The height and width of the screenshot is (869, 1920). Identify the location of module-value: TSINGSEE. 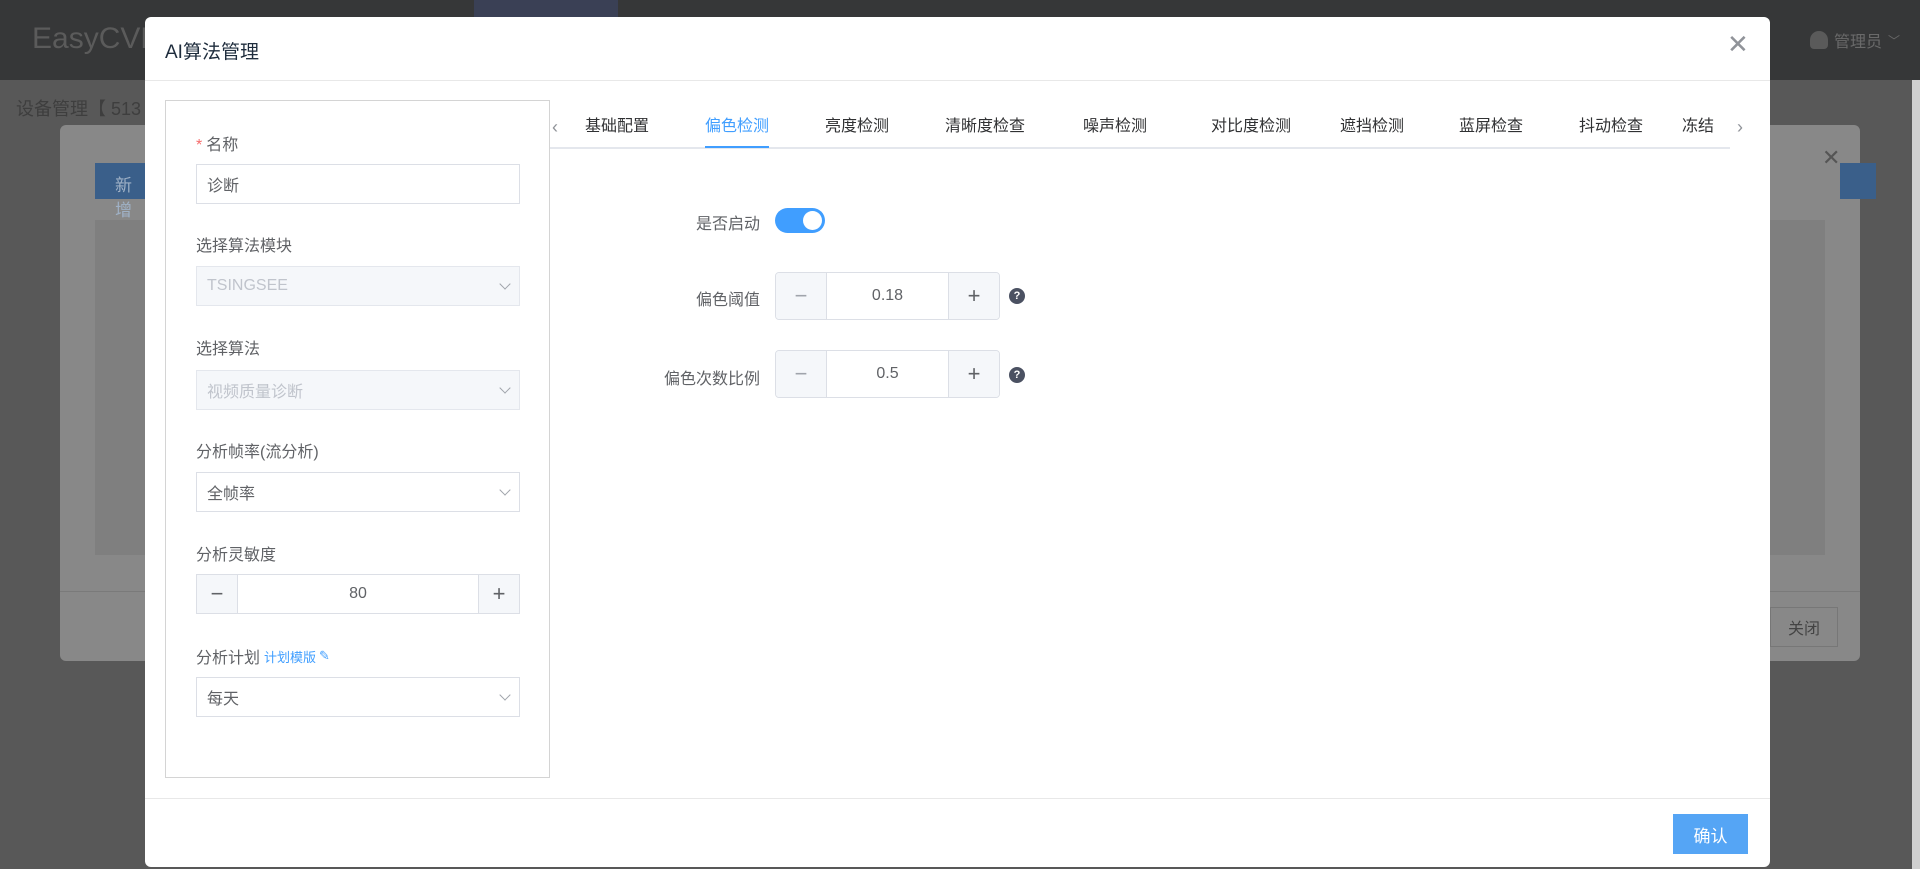
(247, 285).